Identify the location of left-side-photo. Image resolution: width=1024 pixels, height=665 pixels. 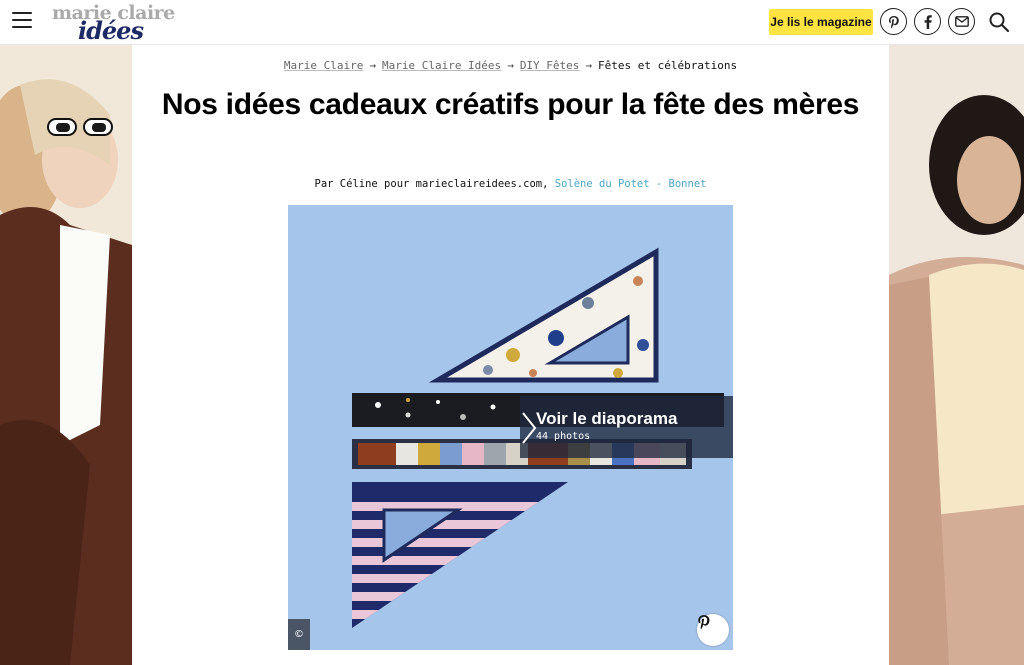
(66, 355).